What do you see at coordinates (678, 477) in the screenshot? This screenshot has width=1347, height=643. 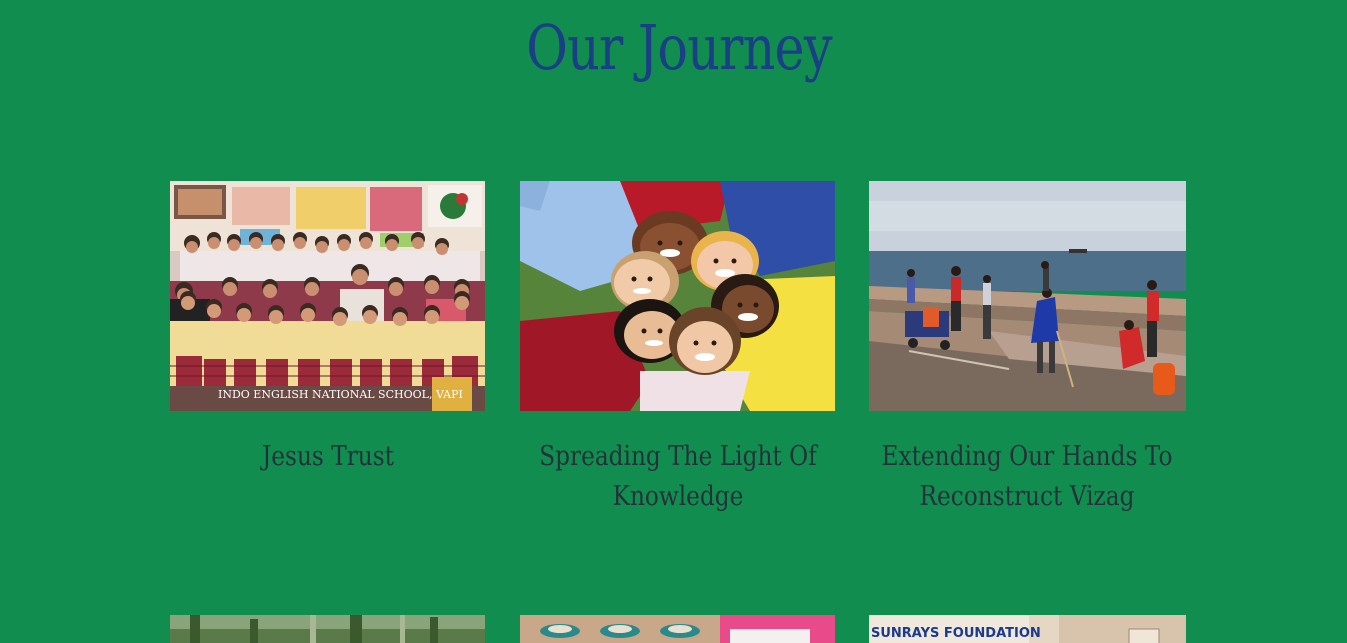 I see `card-title: Spreading The Light Of Knowledge` at bounding box center [678, 477].